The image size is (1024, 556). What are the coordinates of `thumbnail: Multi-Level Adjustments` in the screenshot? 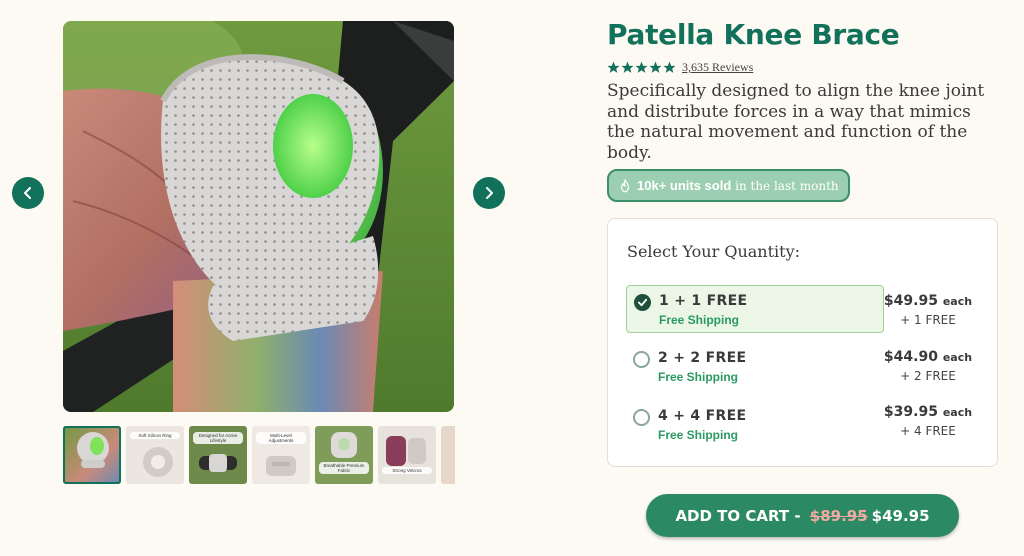 It's located at (281, 455).